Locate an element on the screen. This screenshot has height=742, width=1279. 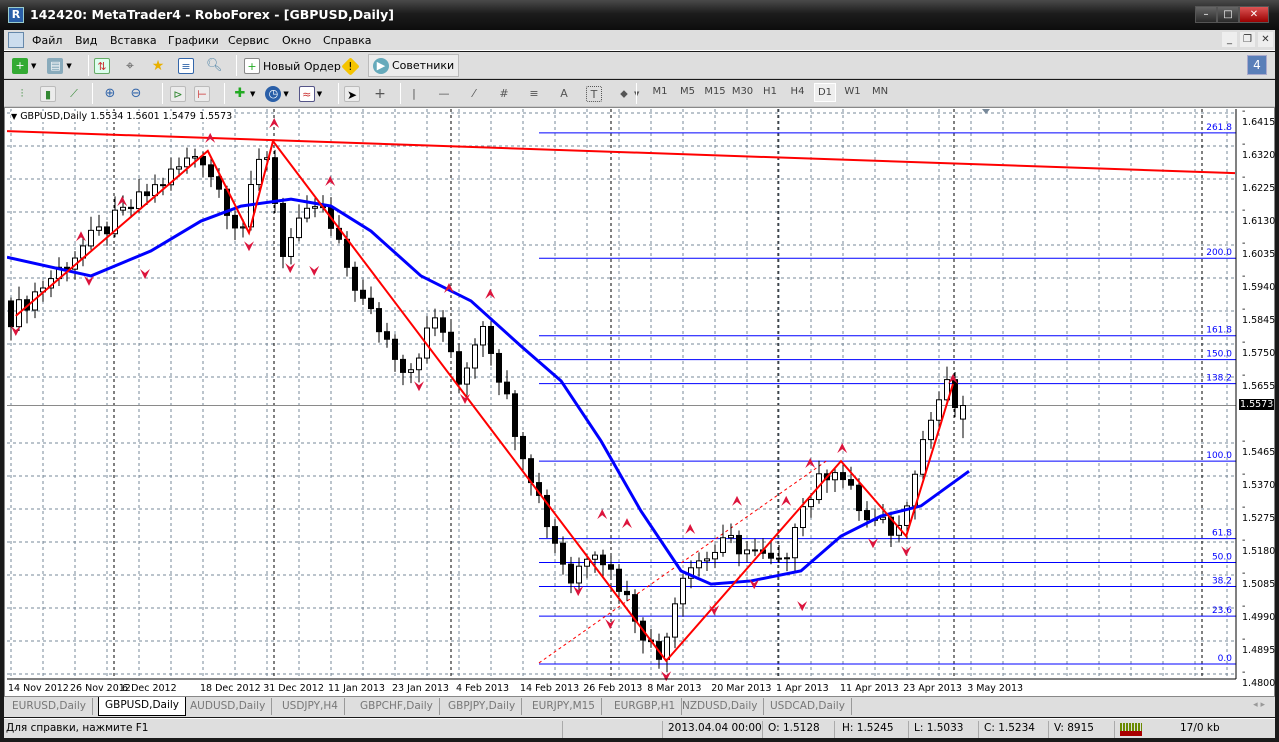
navigator-icon: ★ is located at coordinates (158, 66).